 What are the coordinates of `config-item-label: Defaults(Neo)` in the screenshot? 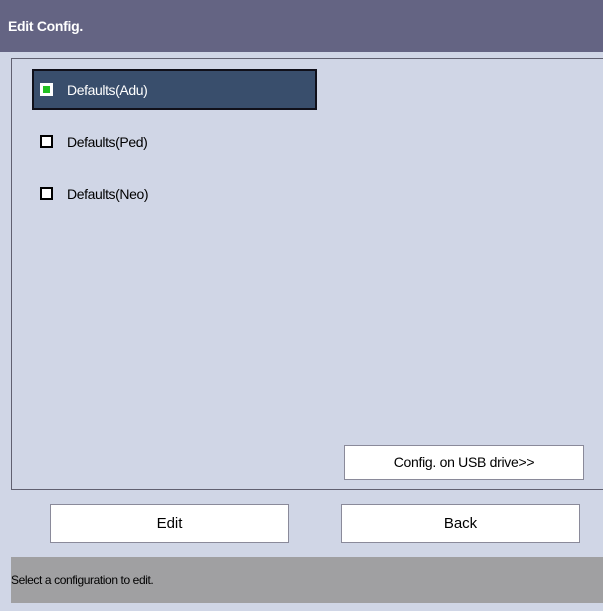 It's located at (108, 193).